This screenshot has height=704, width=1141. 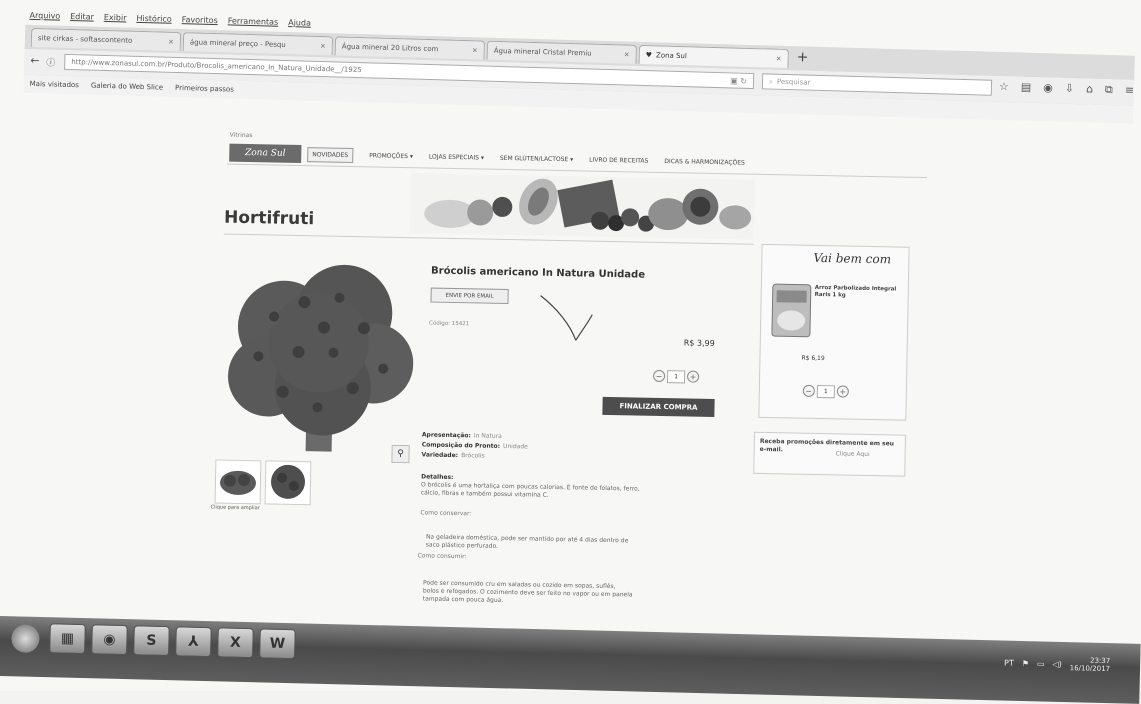 I want to click on breadcrumb: Vitrinas, so click(x=241, y=135).